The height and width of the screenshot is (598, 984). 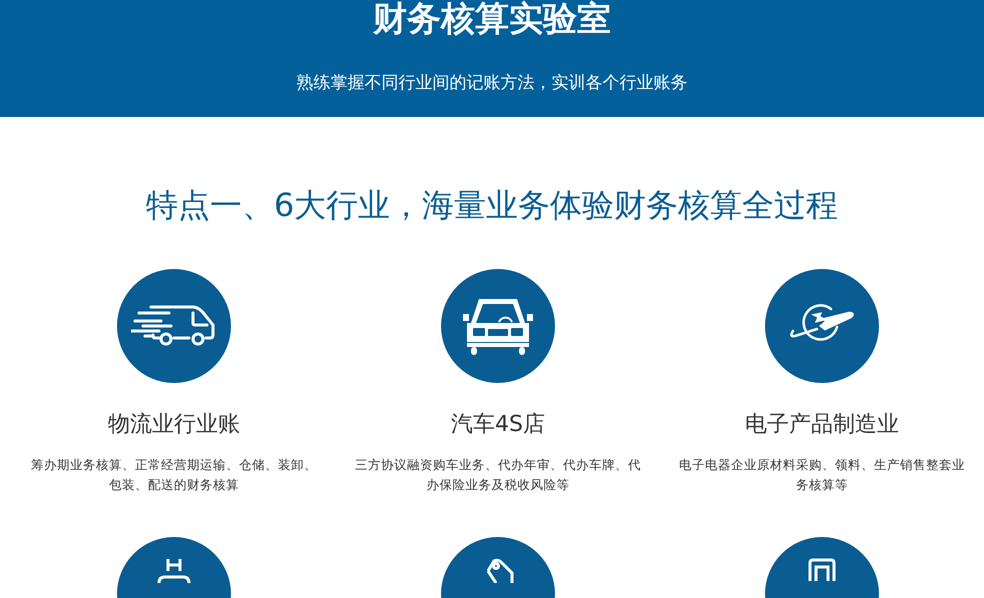 What do you see at coordinates (492, 83) in the screenshot?
I see `page-subtitle: 熟练掌握不同行业间的记账方法，实训各个行业账务` at bounding box center [492, 83].